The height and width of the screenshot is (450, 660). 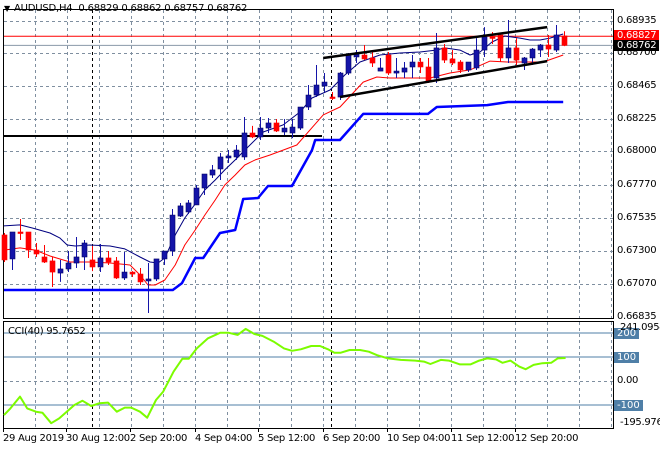 I want to click on cci-indicator-label: CCI(40) 95.7652, so click(x=47, y=331).